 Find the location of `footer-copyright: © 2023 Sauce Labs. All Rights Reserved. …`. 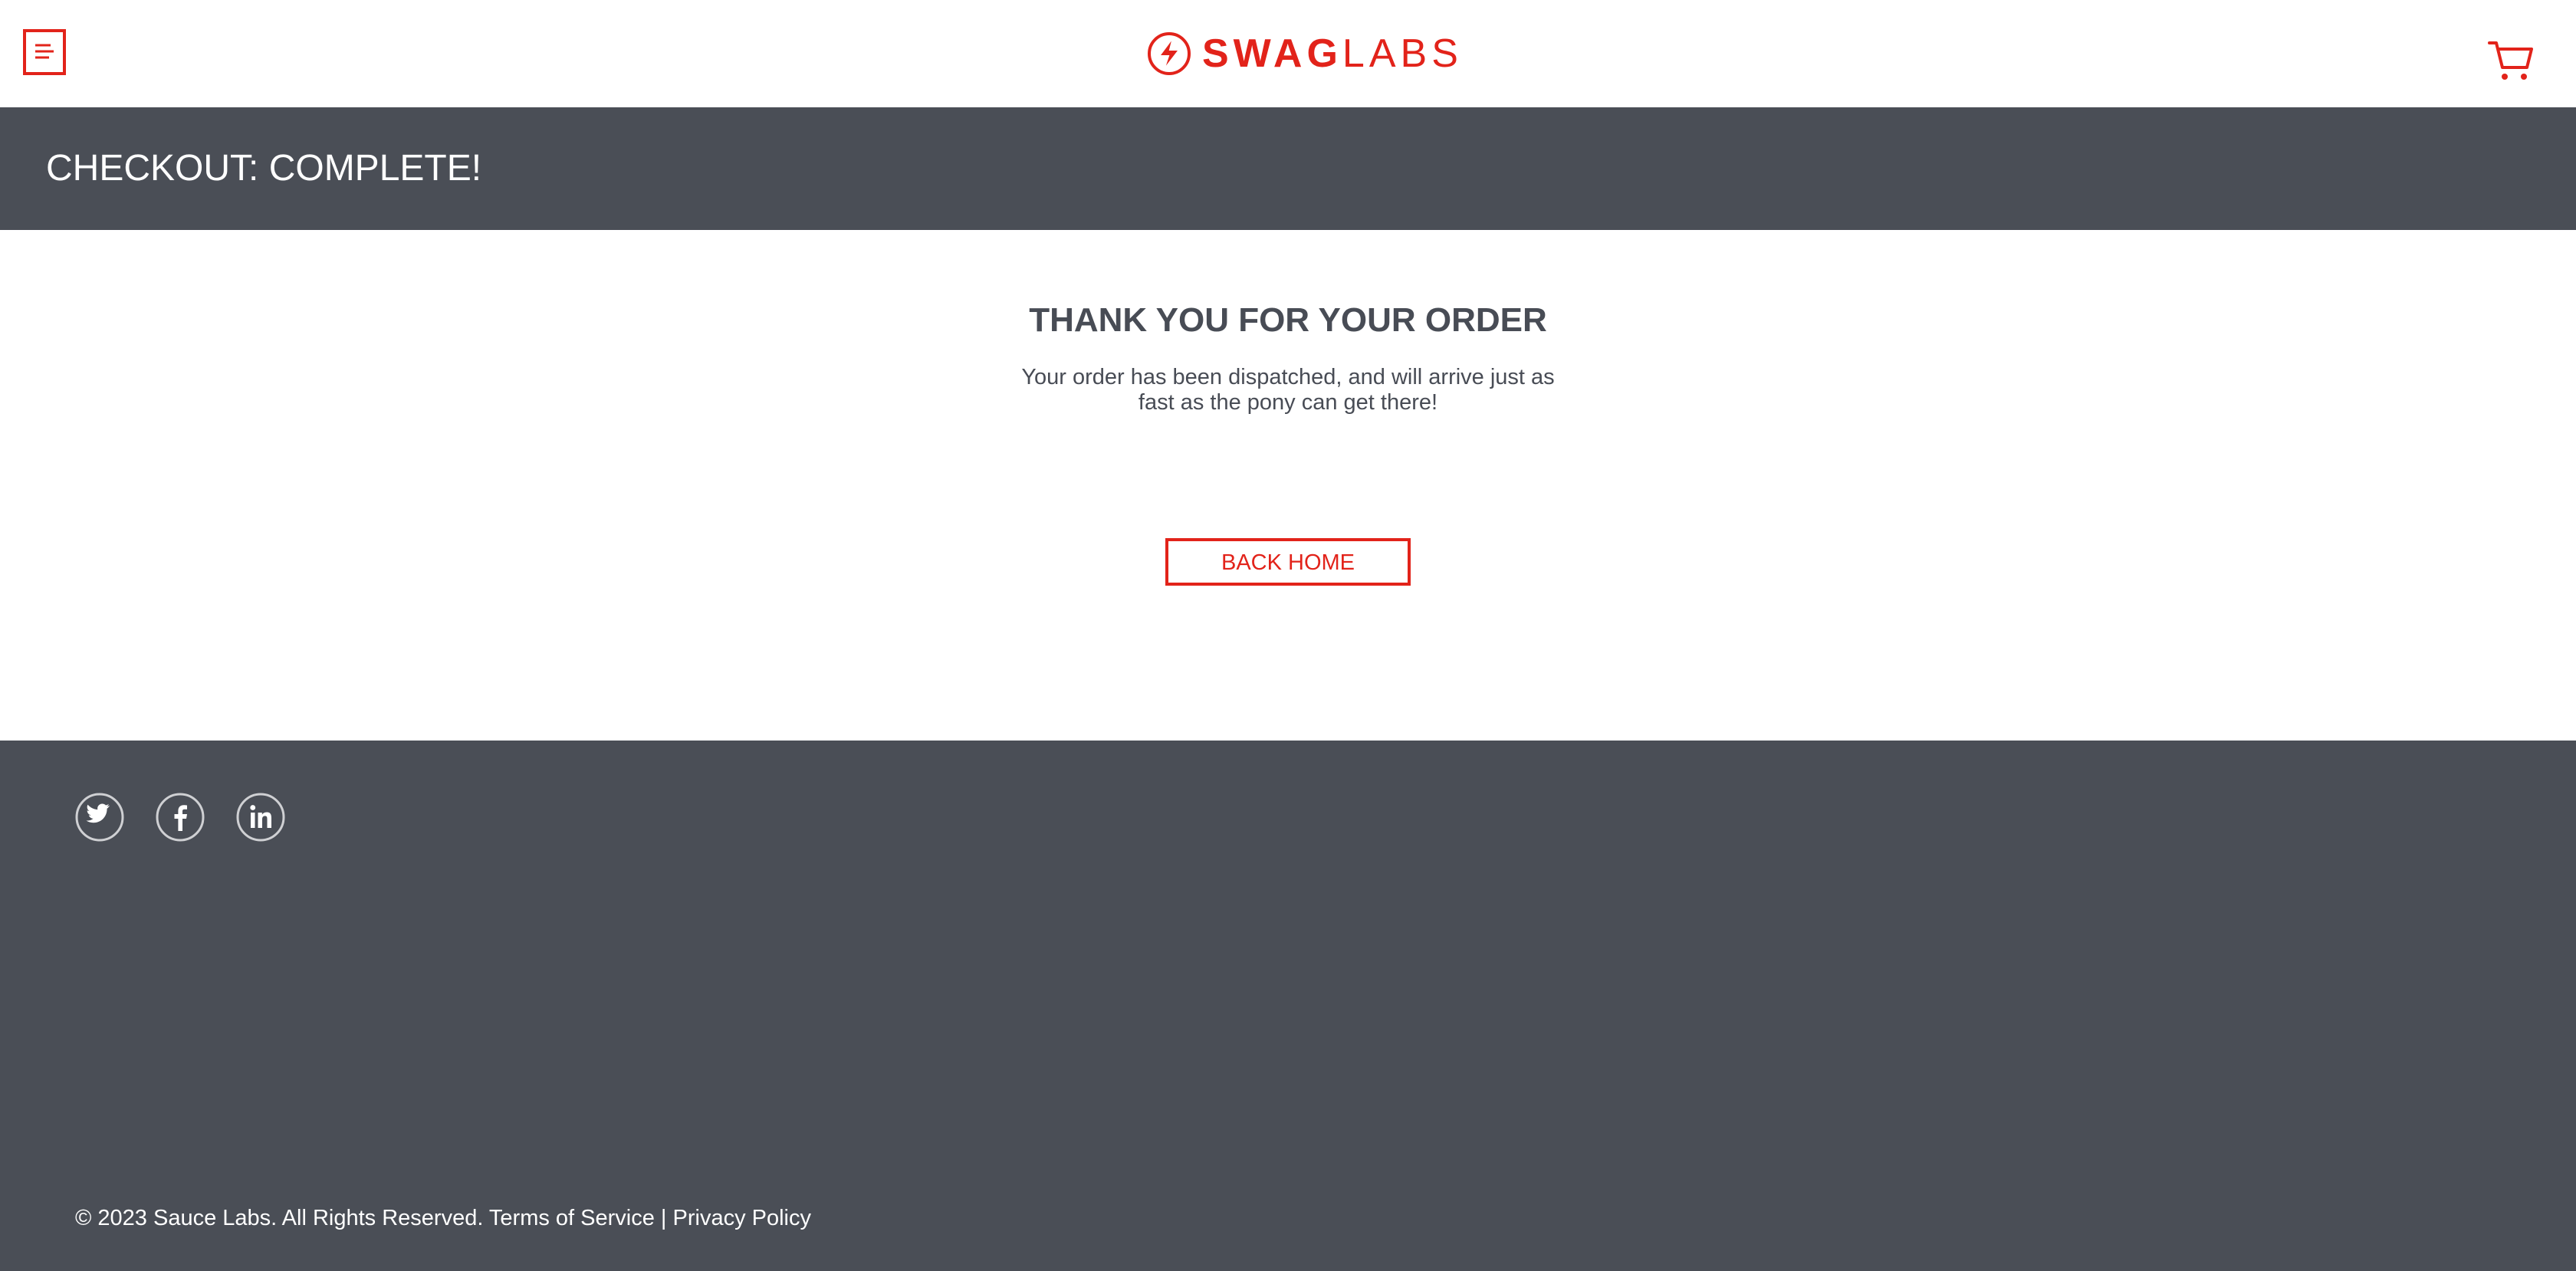

footer-copyright: © 2023 Sauce Labs. All Rights Reserved. … is located at coordinates (444, 1218).